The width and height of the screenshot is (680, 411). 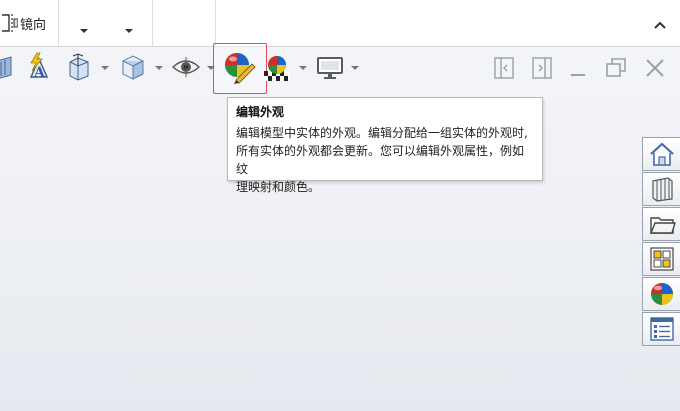 I want to click on display-style-icon, so click(x=79, y=67).